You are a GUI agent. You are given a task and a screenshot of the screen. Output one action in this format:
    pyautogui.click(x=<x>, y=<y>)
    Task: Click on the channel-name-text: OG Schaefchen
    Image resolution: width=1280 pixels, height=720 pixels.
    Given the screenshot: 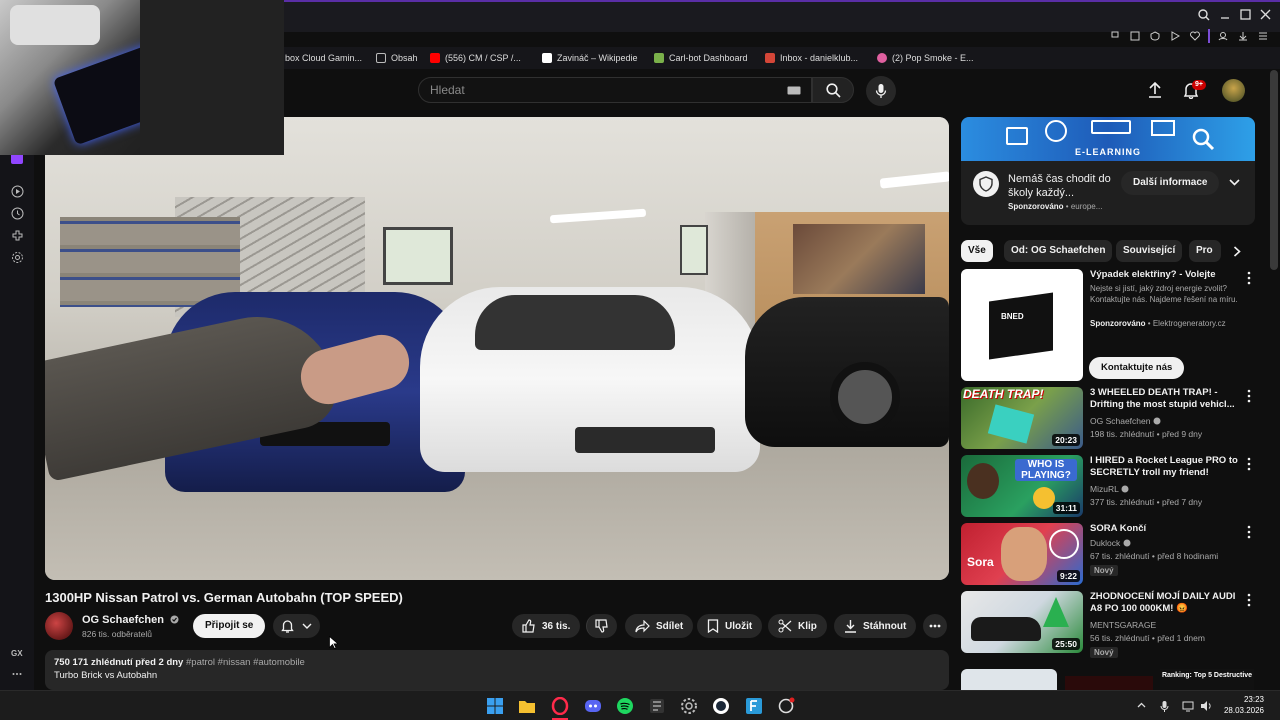 What is the action you would take?
    pyautogui.click(x=123, y=620)
    